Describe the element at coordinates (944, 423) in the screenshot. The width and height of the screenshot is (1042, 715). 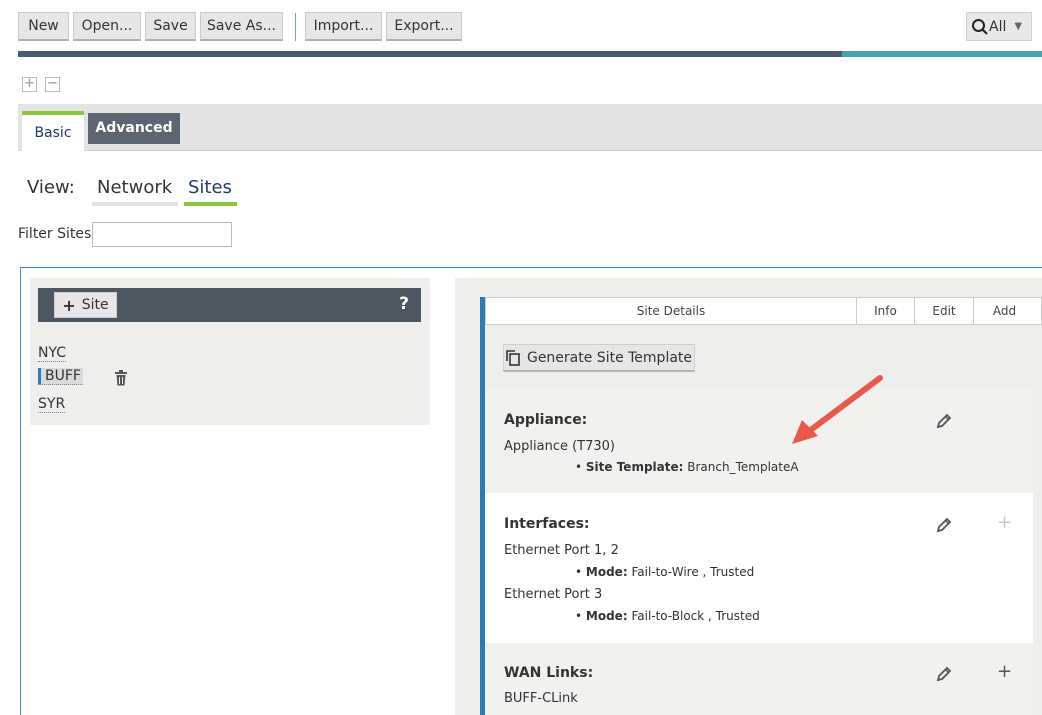
I see `edit-appliance-pencil-icon` at that location.